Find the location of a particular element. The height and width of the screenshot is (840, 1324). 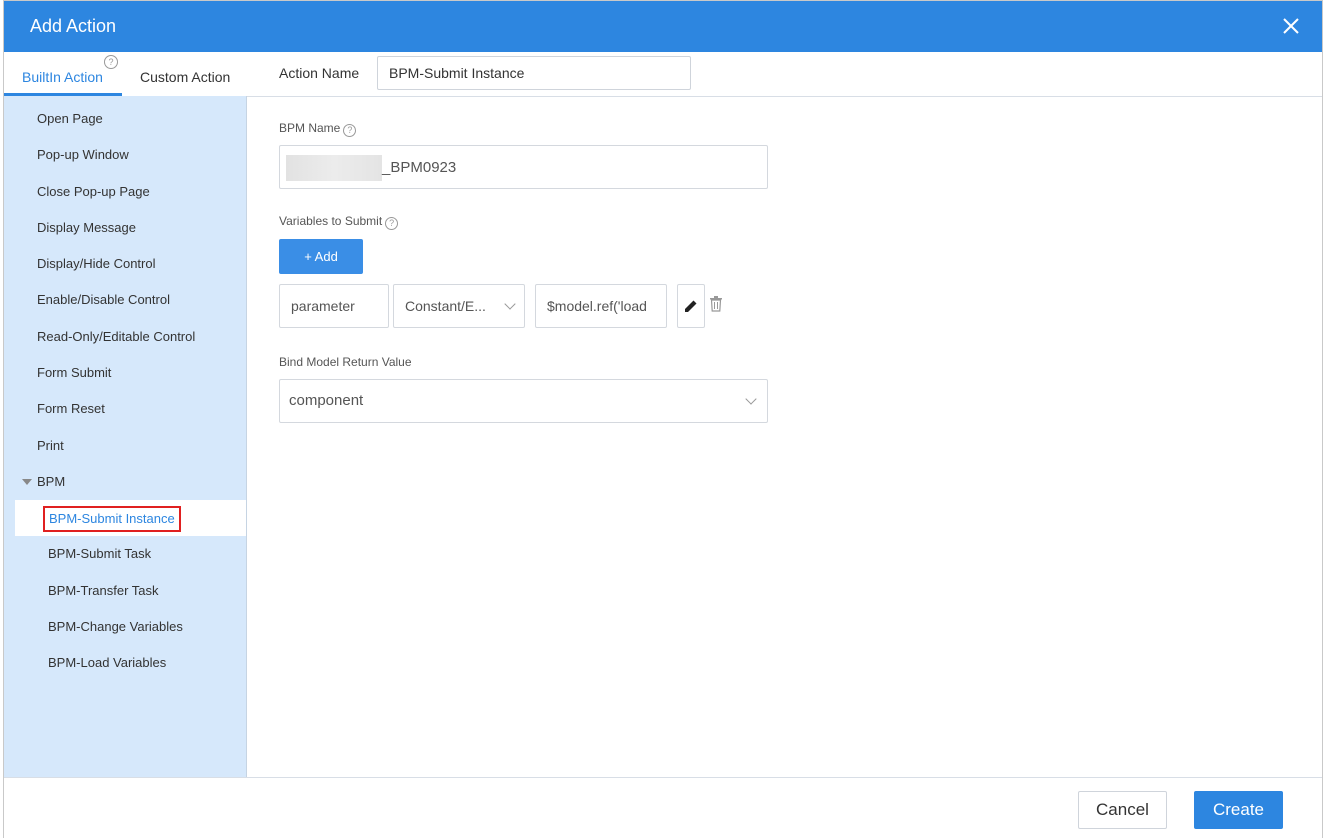

sidebar-item-bpm-transfer-task: BPM-Transfer Task is located at coordinates (125, 591).